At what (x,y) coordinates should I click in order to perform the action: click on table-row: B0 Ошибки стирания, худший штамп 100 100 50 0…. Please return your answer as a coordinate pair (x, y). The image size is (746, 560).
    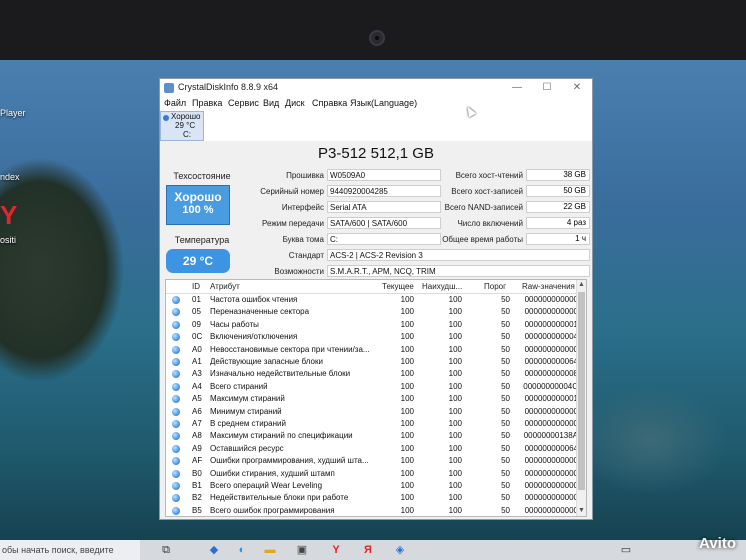
    Looking at the image, I should click on (372, 474).